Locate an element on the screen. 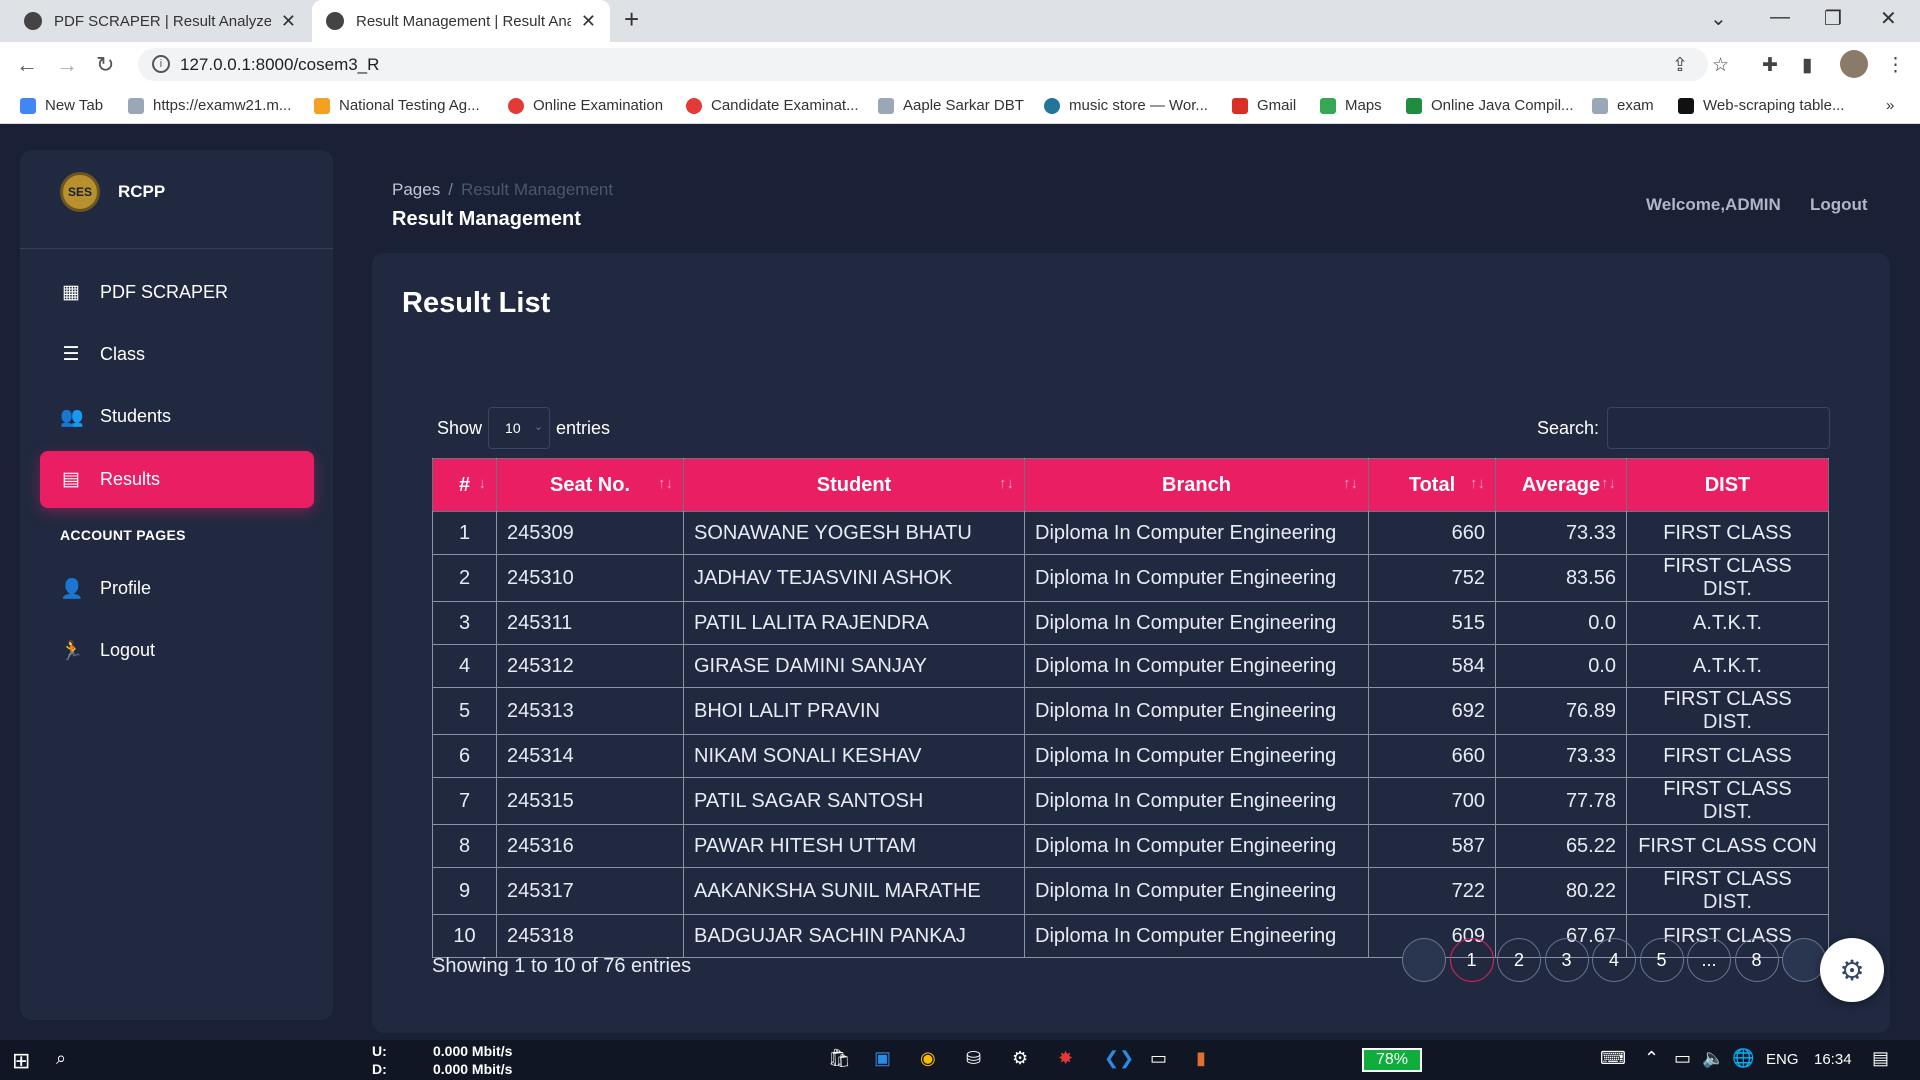 The image size is (1920, 1080). forward-icon: → is located at coordinates (67, 65).